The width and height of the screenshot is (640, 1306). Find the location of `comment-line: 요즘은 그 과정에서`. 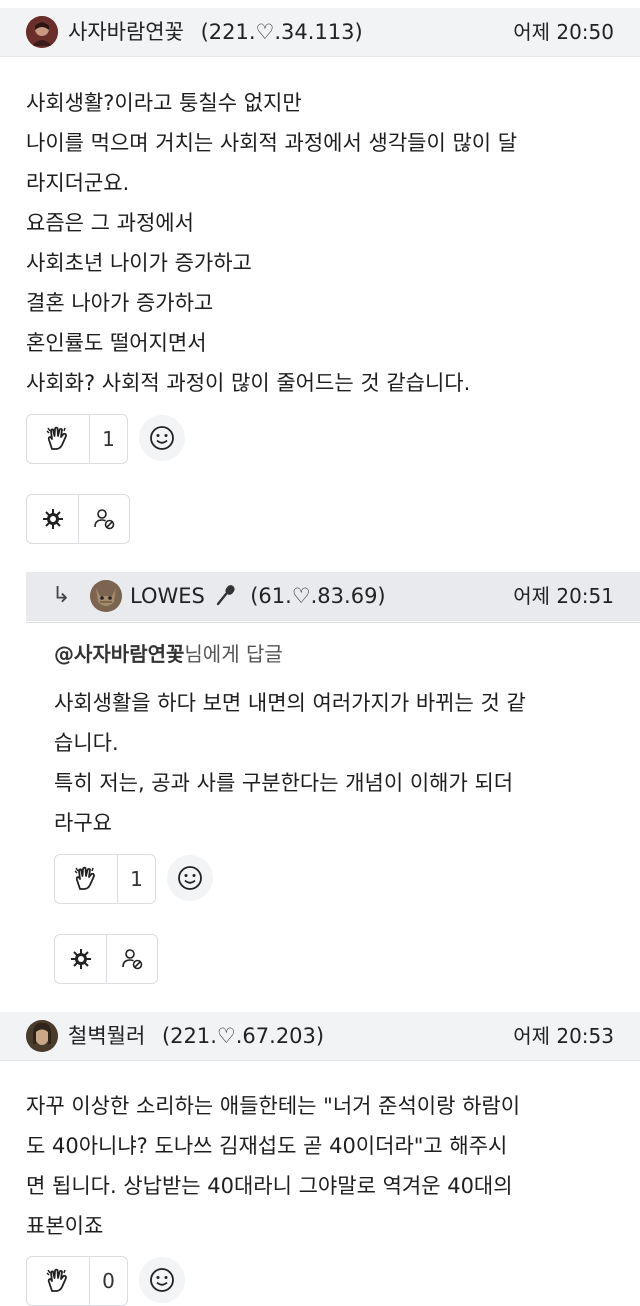

comment-line: 요즘은 그 과정에서 is located at coordinates (110, 223).